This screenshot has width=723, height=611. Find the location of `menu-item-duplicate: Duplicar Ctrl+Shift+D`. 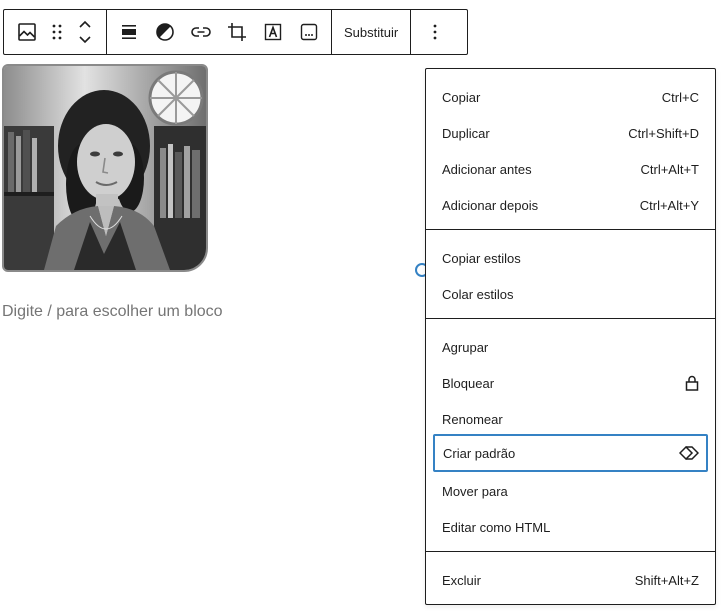

menu-item-duplicate: Duplicar Ctrl+Shift+D is located at coordinates (570, 133).